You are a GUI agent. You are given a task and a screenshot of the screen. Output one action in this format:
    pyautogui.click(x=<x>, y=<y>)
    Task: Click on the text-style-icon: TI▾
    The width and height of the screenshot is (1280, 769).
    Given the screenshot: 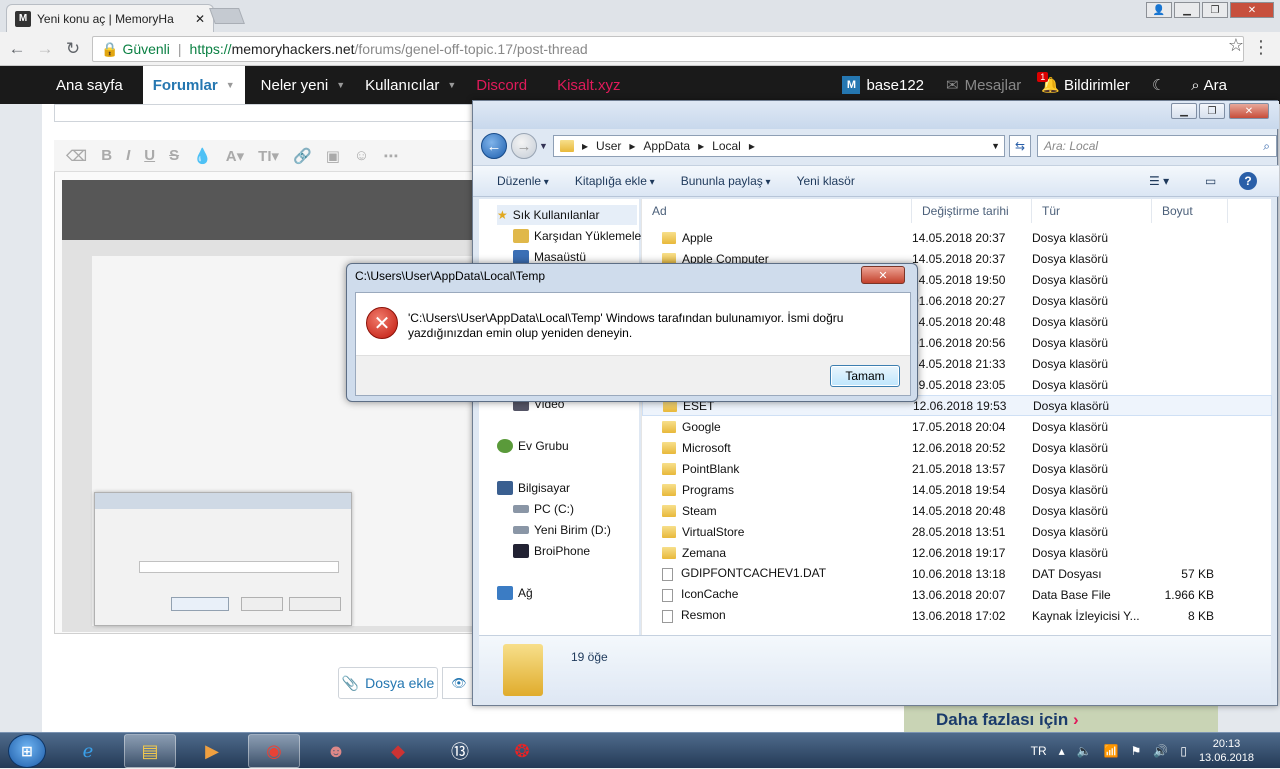 What is the action you would take?
    pyautogui.click(x=268, y=156)
    